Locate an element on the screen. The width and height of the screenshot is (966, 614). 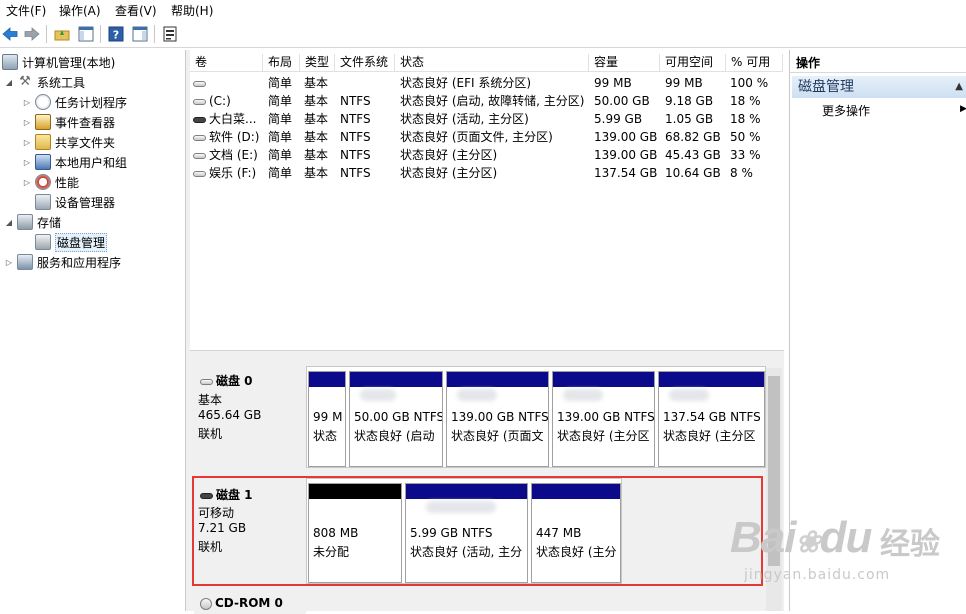
menu-file: 文件(F) is located at coordinates (26, 10).